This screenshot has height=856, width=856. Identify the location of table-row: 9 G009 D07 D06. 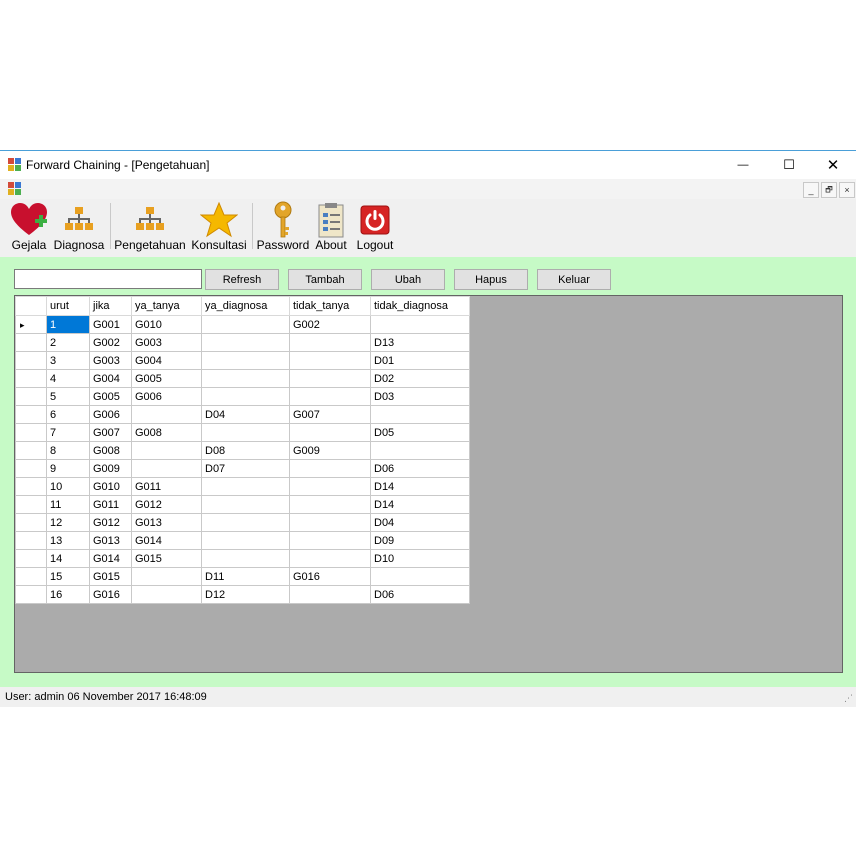
(242, 468).